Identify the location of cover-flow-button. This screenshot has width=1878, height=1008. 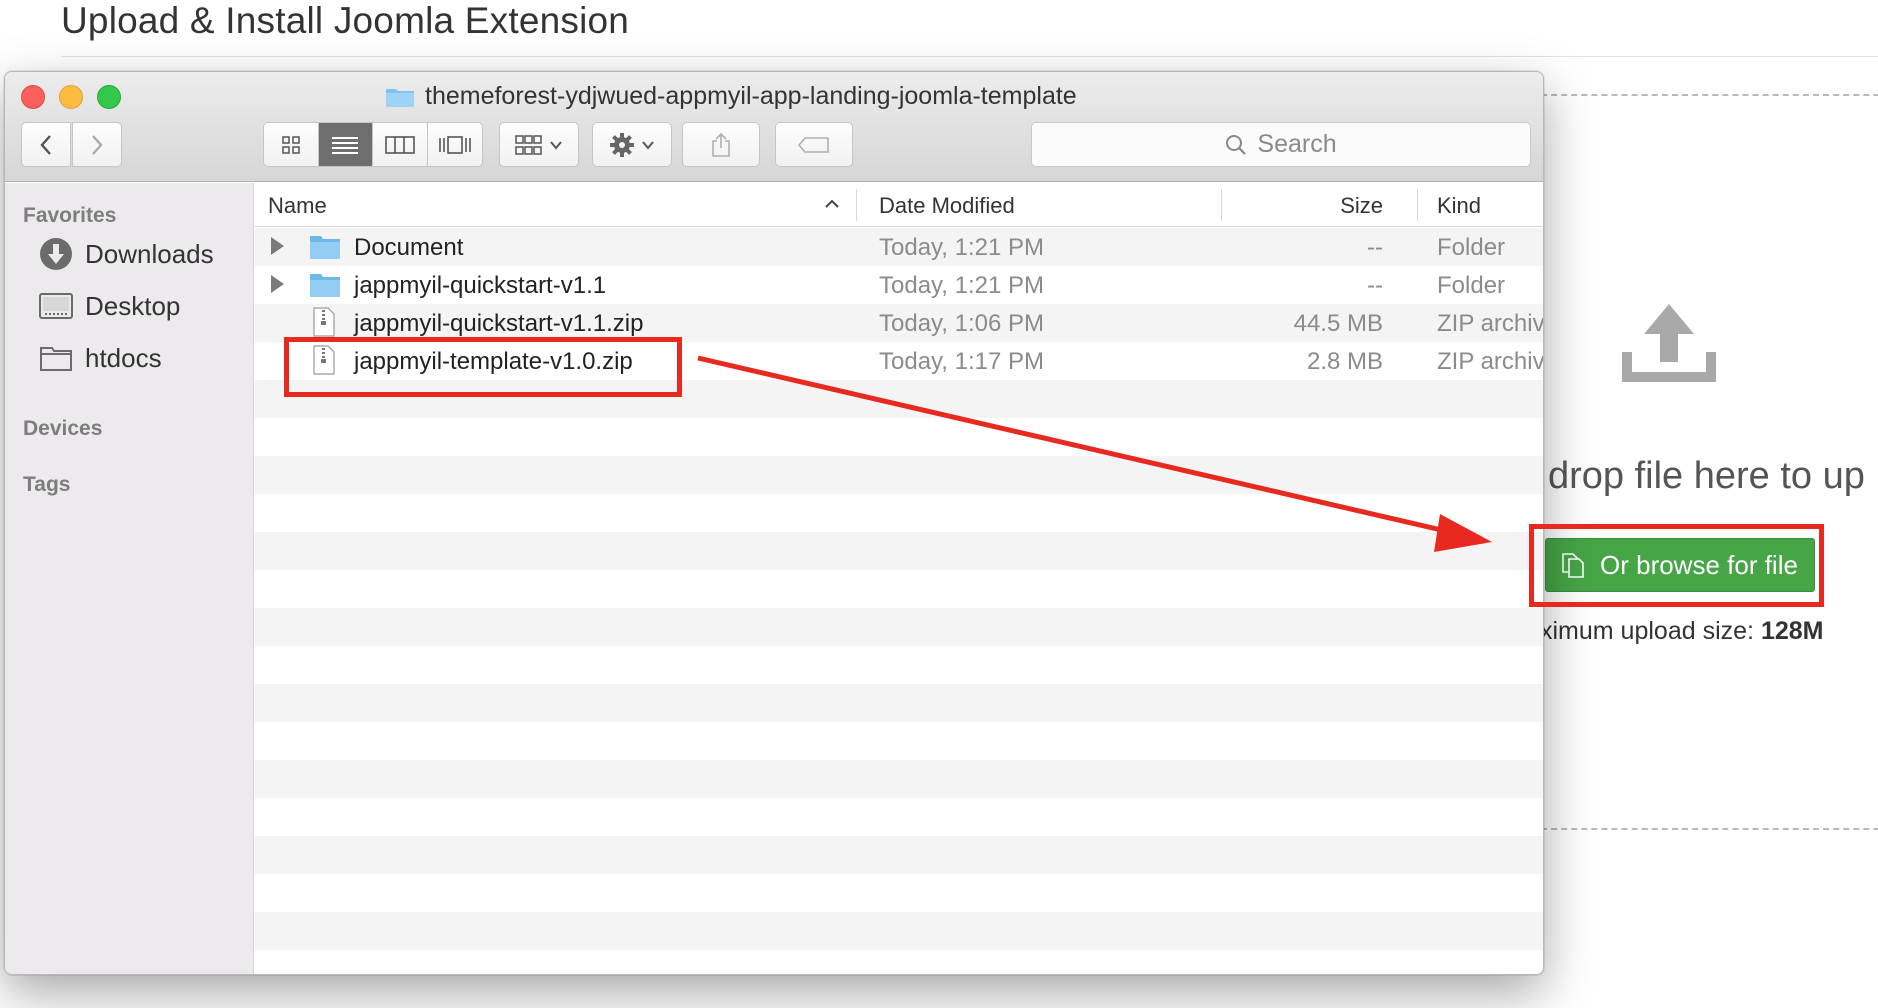
(455, 144).